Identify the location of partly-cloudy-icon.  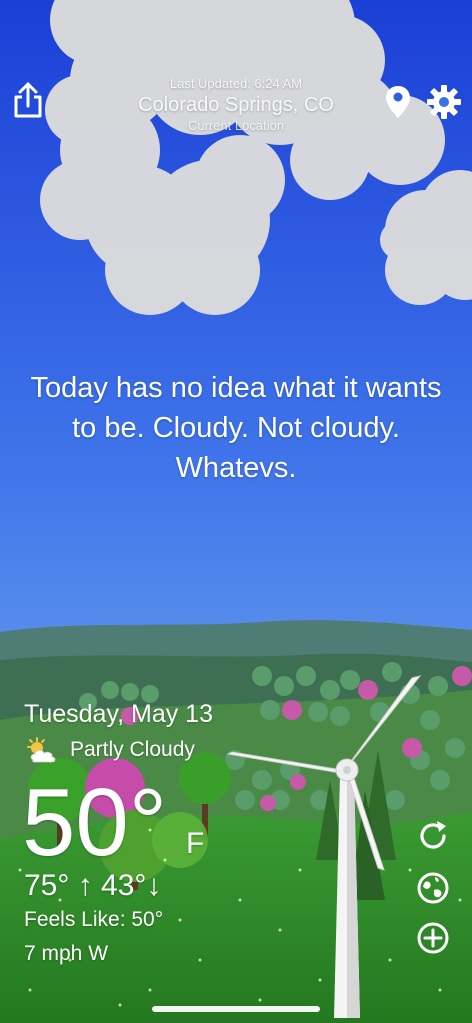
(41, 750).